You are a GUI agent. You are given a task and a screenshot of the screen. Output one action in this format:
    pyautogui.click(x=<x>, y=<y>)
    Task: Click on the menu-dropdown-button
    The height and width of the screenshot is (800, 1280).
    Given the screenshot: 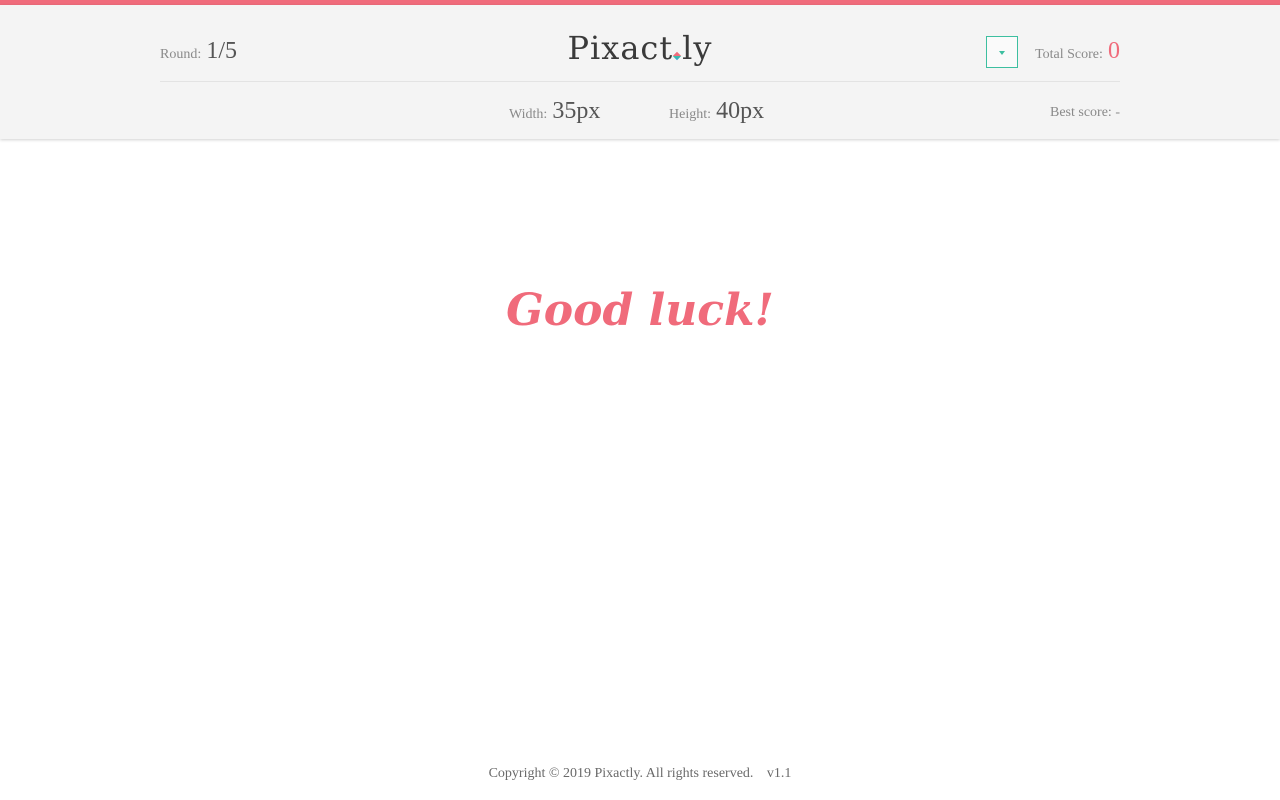 What is the action you would take?
    pyautogui.click(x=1002, y=52)
    